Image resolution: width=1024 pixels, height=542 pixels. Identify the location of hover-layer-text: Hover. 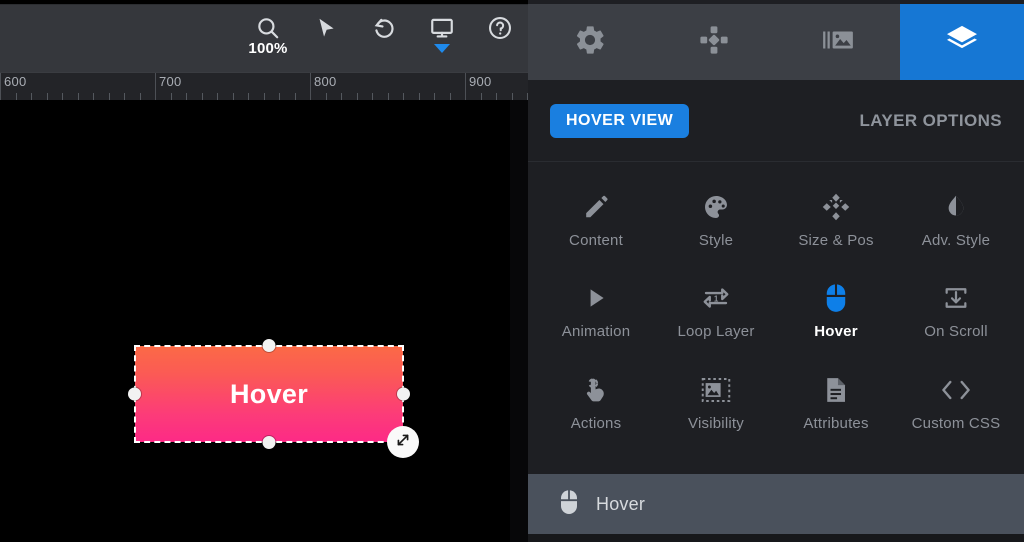
(269, 393).